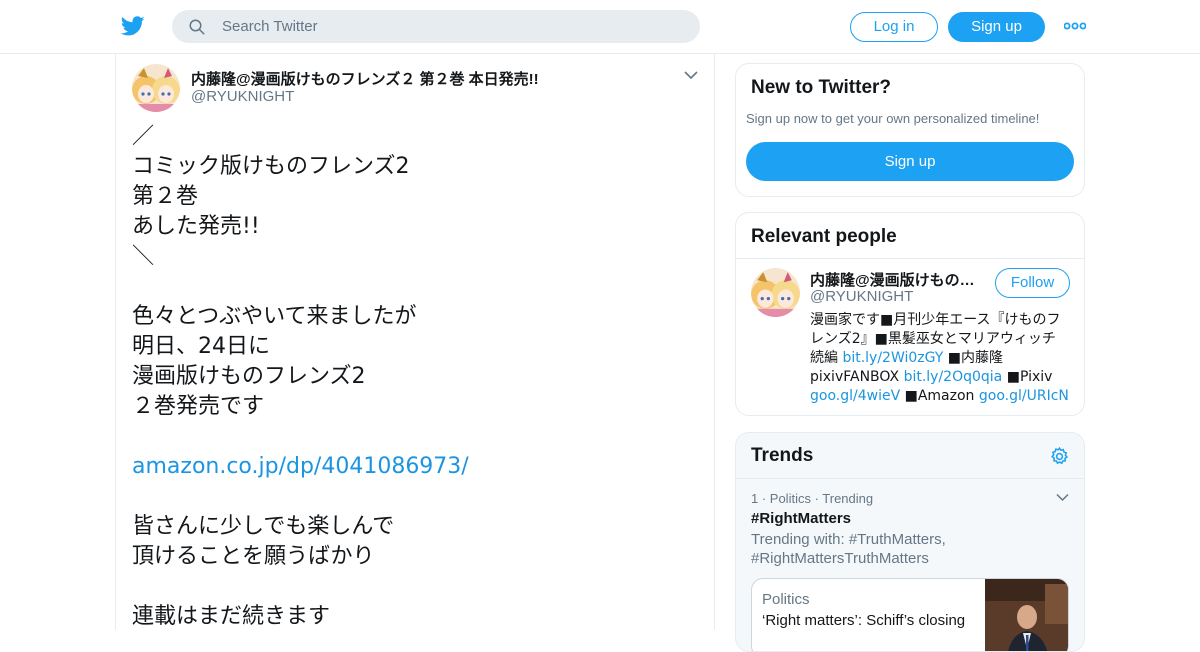 This screenshot has width=1200, height=652. I want to click on tweet-line: 皆さんに少しでも楽しんで, so click(263, 526).